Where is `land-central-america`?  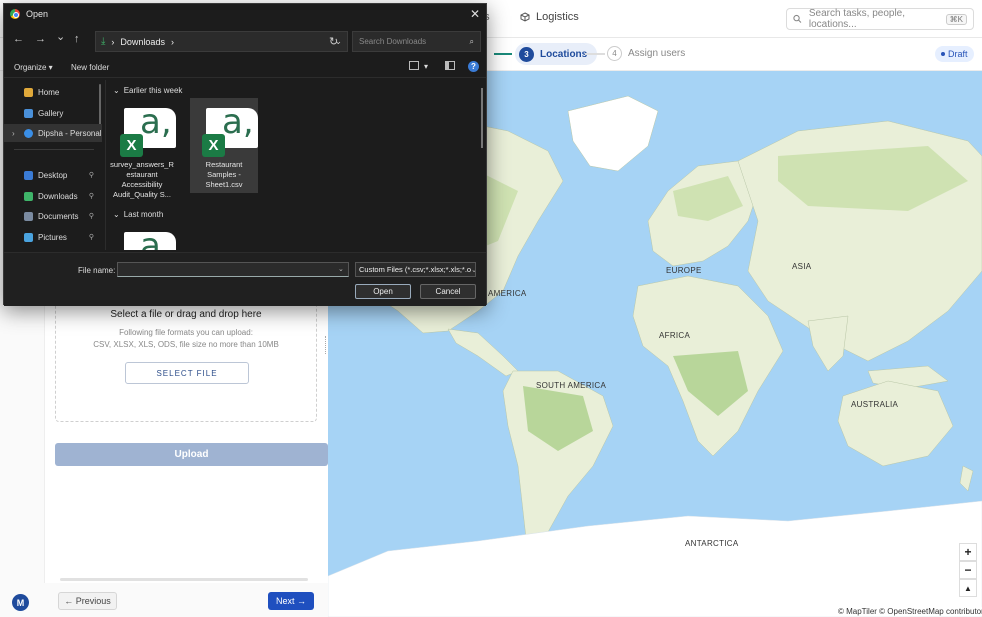
land-central-america is located at coordinates (483, 352).